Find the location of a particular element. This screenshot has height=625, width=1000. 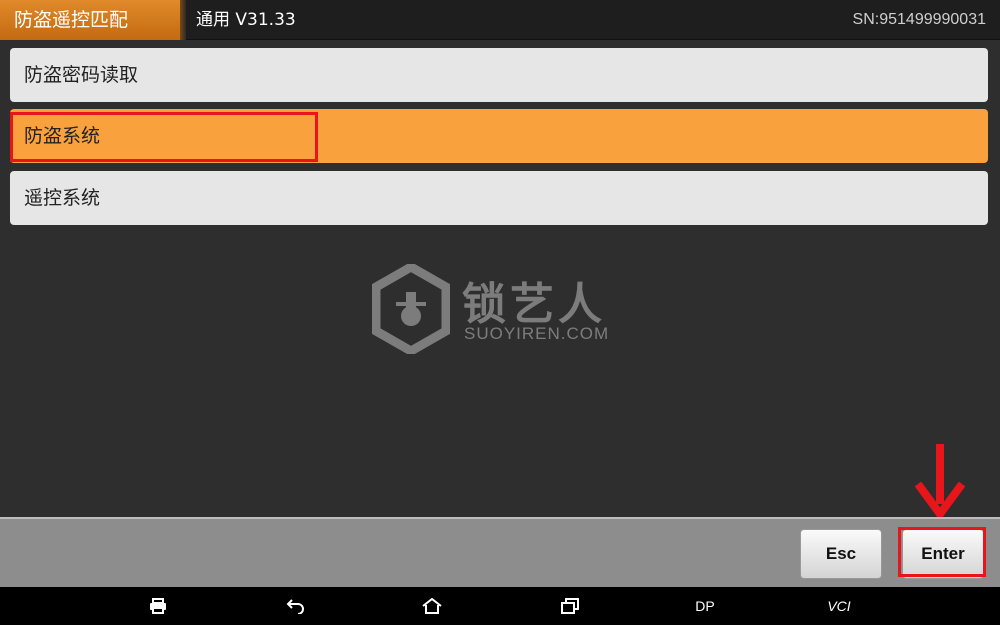

menu-item-immo-system: 防盗系统 is located at coordinates (499, 136).